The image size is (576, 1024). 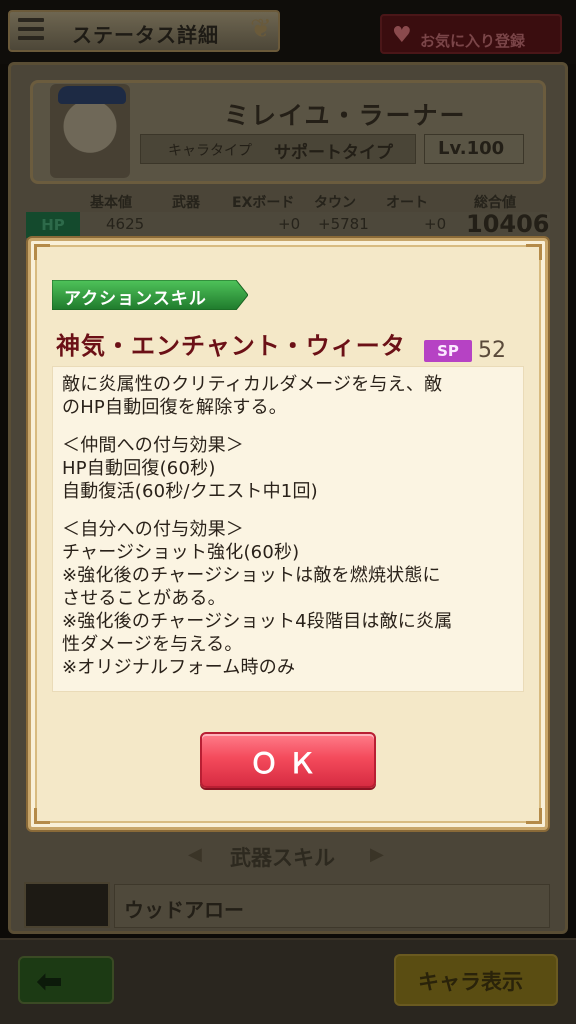 What do you see at coordinates (179, 667) in the screenshot?
I see `description-line: ※オリジナルフォーム時のみ` at bounding box center [179, 667].